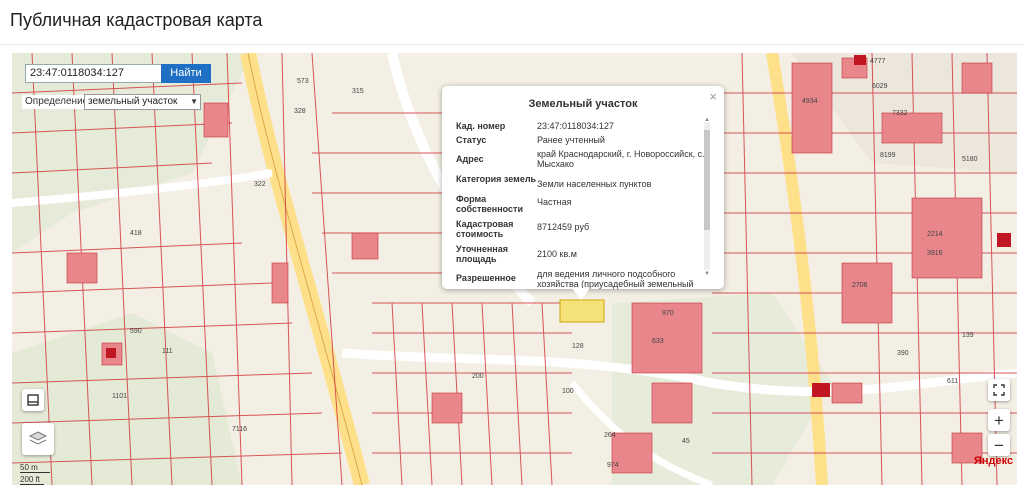 This screenshot has height=489, width=1023. What do you see at coordinates (581, 254) in the screenshot?
I see `attr-row: Уточненная площадь 2100 кв.м` at bounding box center [581, 254].